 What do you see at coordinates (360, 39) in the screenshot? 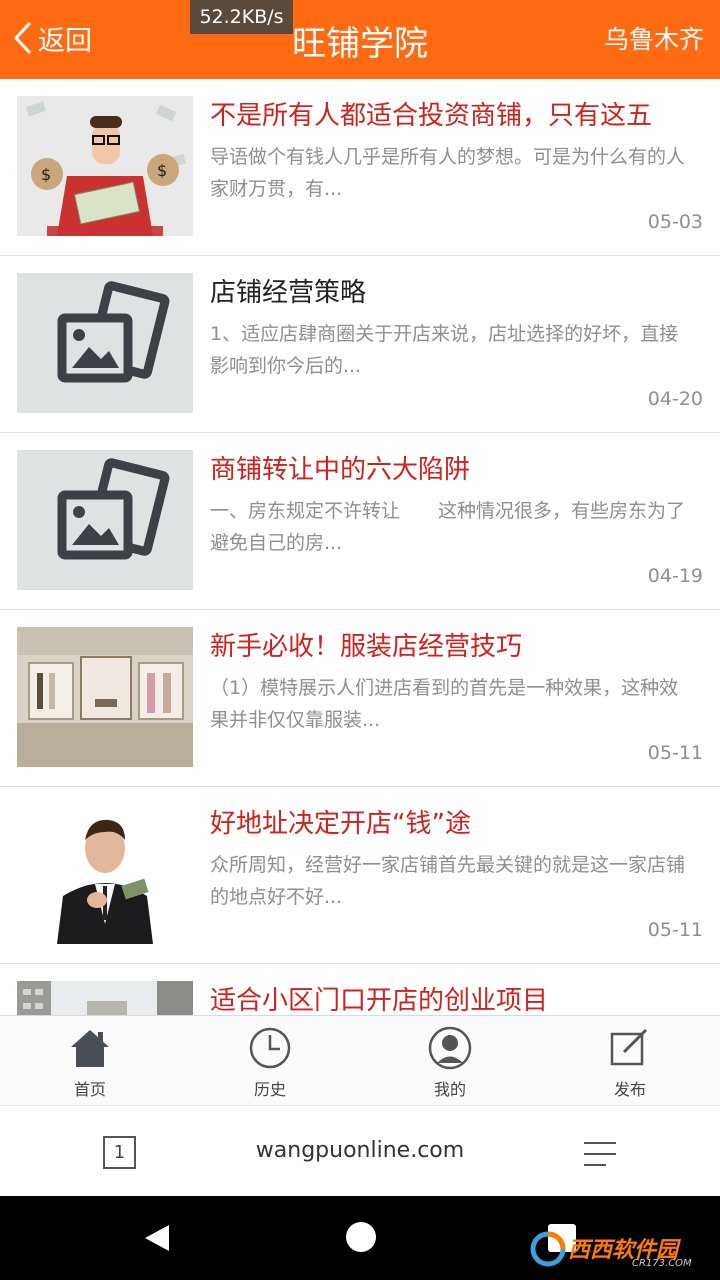
I see `app-header: 返回 旺铺学院 乌鲁木齐` at bounding box center [360, 39].